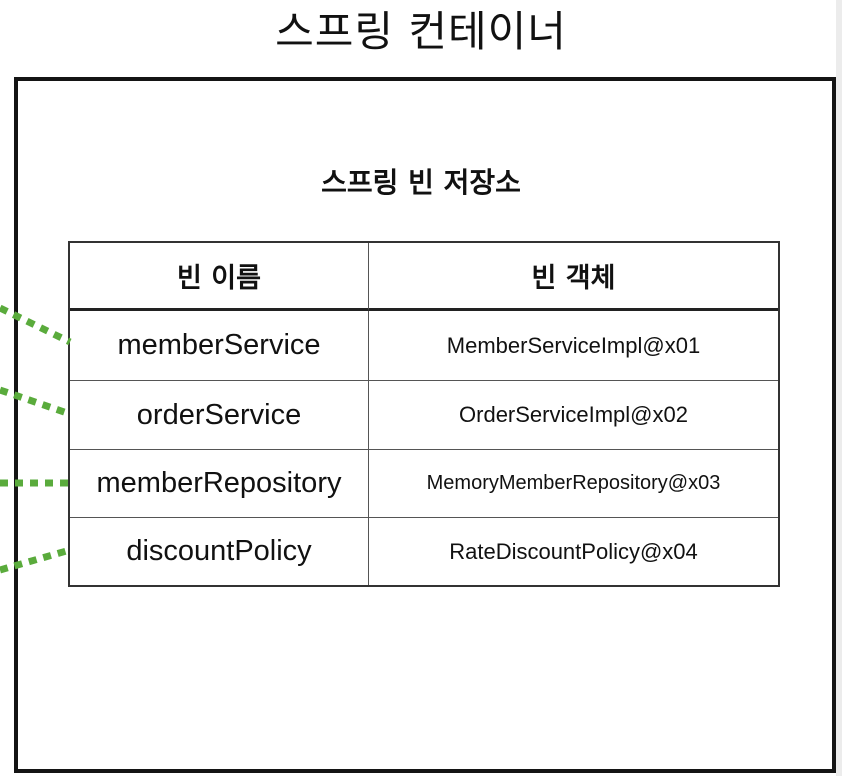 Image resolution: width=842 pixels, height=776 pixels. Describe the element at coordinates (219, 346) in the screenshot. I see `bean-name-cell: memberService` at that location.